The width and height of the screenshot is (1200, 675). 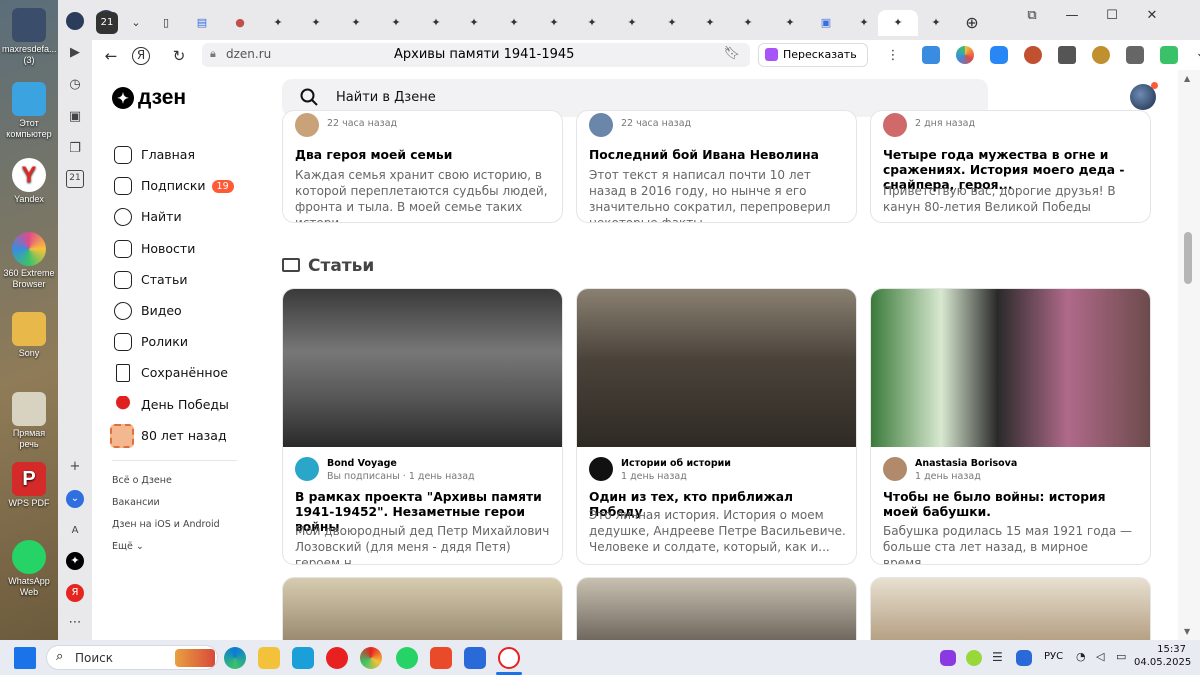 What do you see at coordinates (1112, 16) in the screenshot?
I see `maximize-button: ☐` at bounding box center [1112, 16].